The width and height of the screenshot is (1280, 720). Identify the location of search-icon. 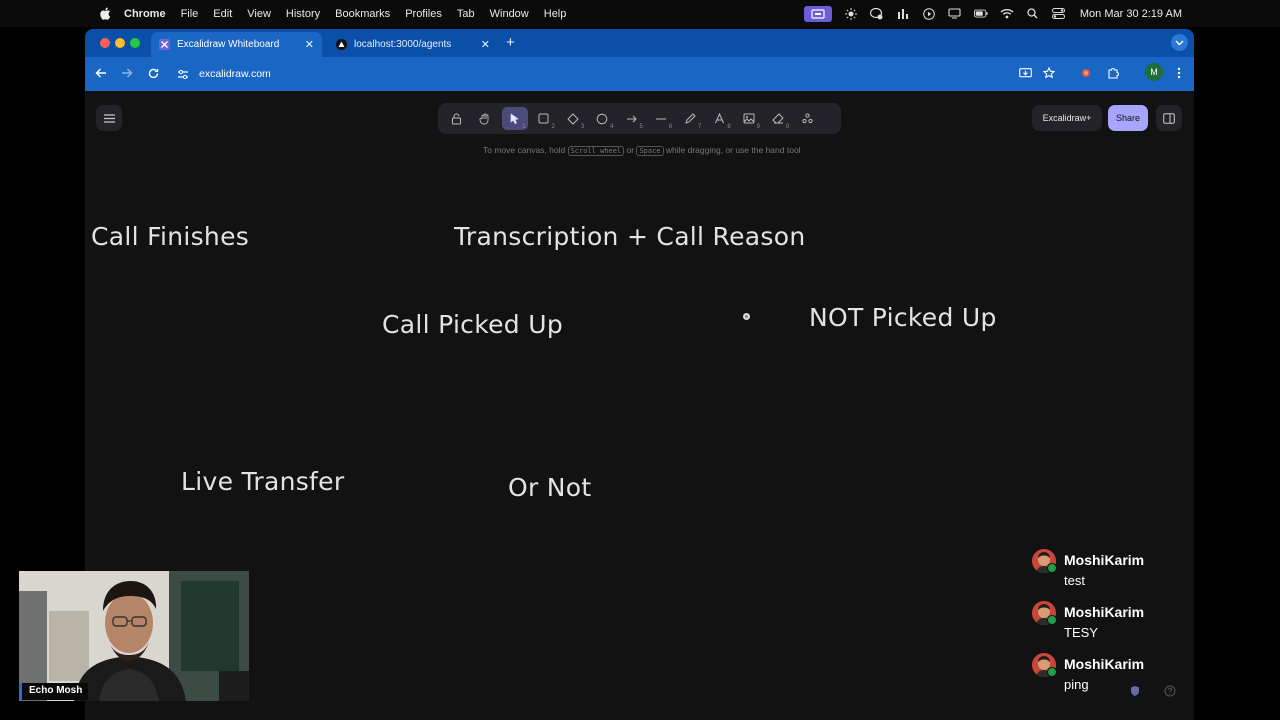
(1033, 14).